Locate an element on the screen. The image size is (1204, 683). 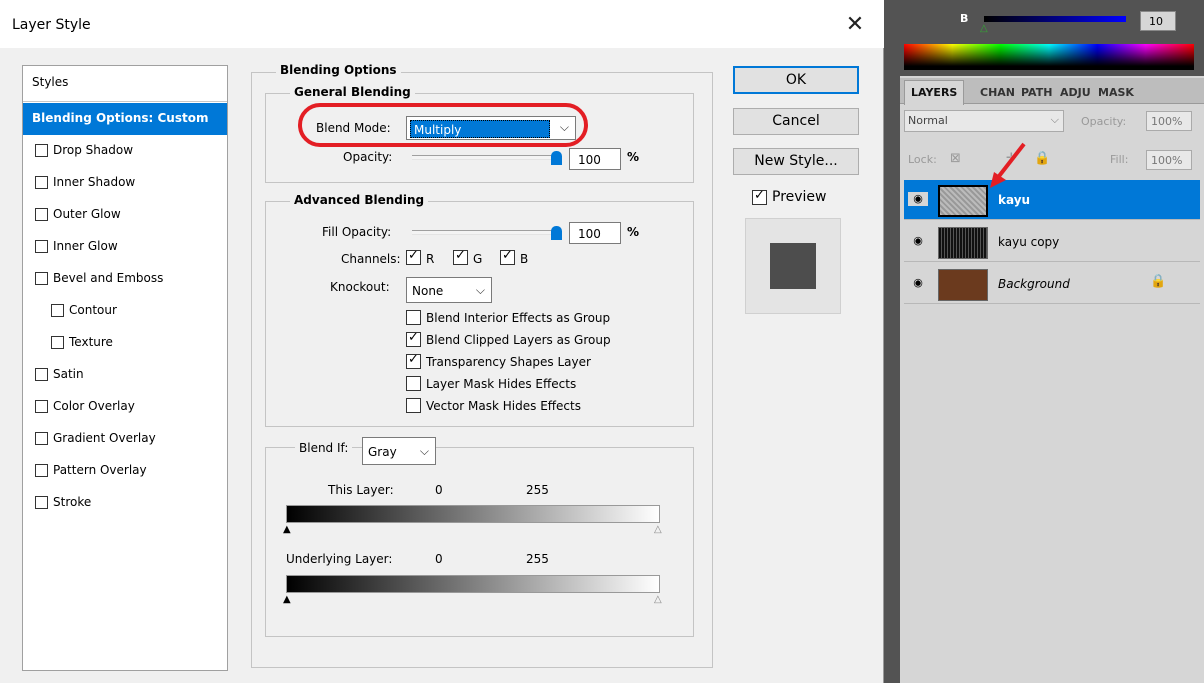
layer-mask-hides-checkbox is located at coordinates (413, 383).